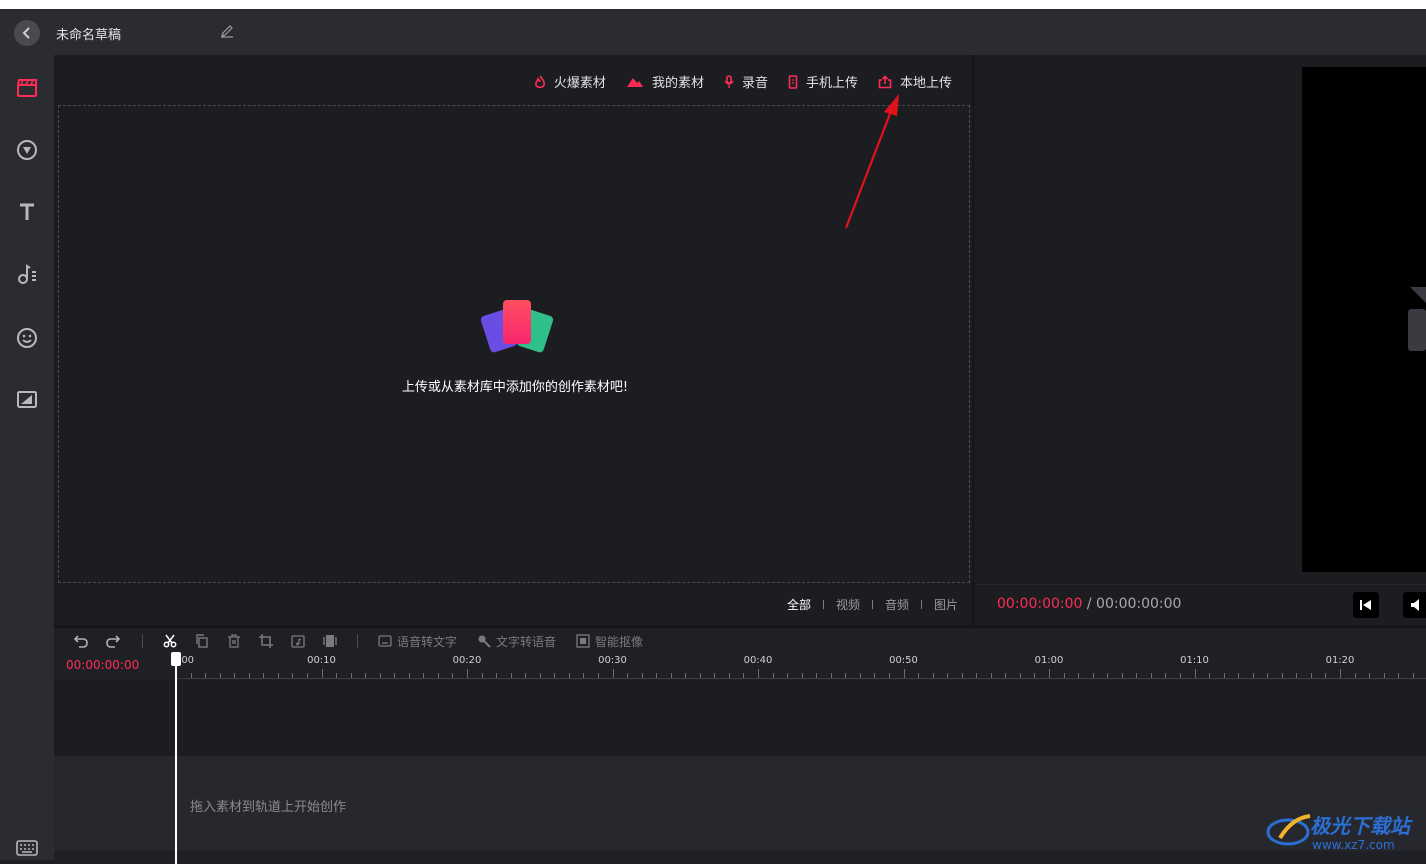 The height and width of the screenshot is (864, 1426). What do you see at coordinates (27, 338) in the screenshot?
I see `sidebar-item-emoji` at bounding box center [27, 338].